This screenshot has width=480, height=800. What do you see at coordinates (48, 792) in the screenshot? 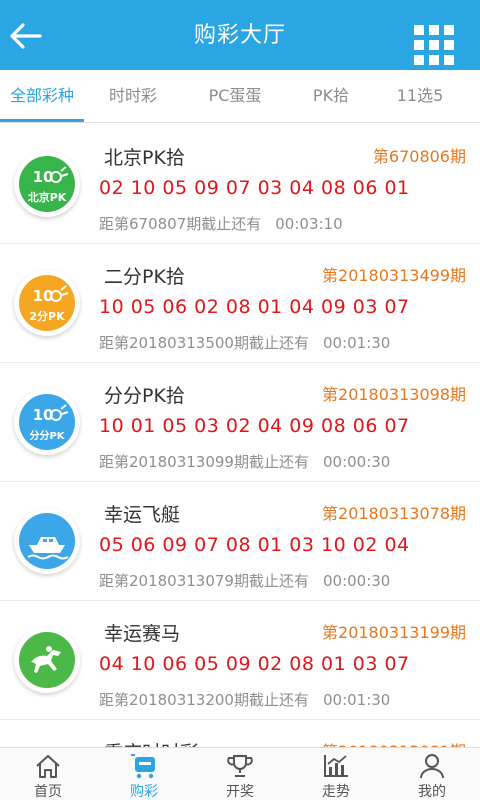
I see `nav-label: 首页` at bounding box center [48, 792].